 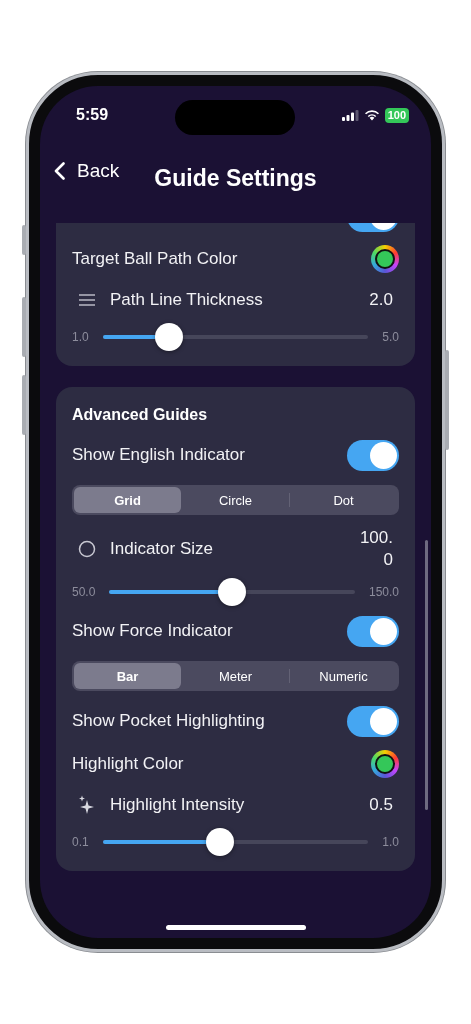 What do you see at coordinates (383, 592) in the screenshot?
I see `slider-max-label: 150.0` at bounding box center [383, 592].